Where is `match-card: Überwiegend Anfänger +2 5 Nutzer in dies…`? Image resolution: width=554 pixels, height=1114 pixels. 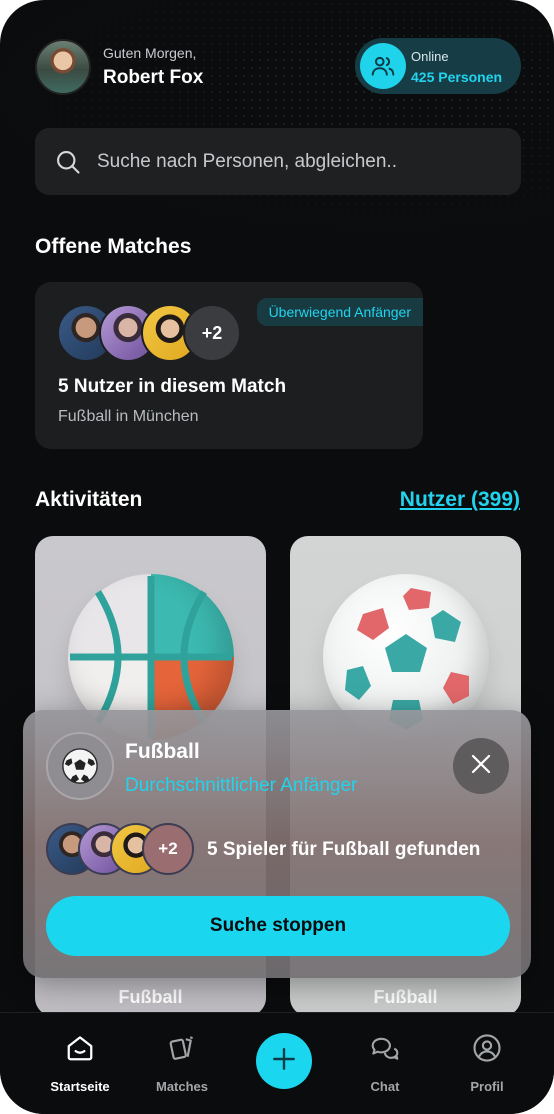 match-card: Überwiegend Anfänger +2 5 Nutzer in dies… is located at coordinates (229, 365).